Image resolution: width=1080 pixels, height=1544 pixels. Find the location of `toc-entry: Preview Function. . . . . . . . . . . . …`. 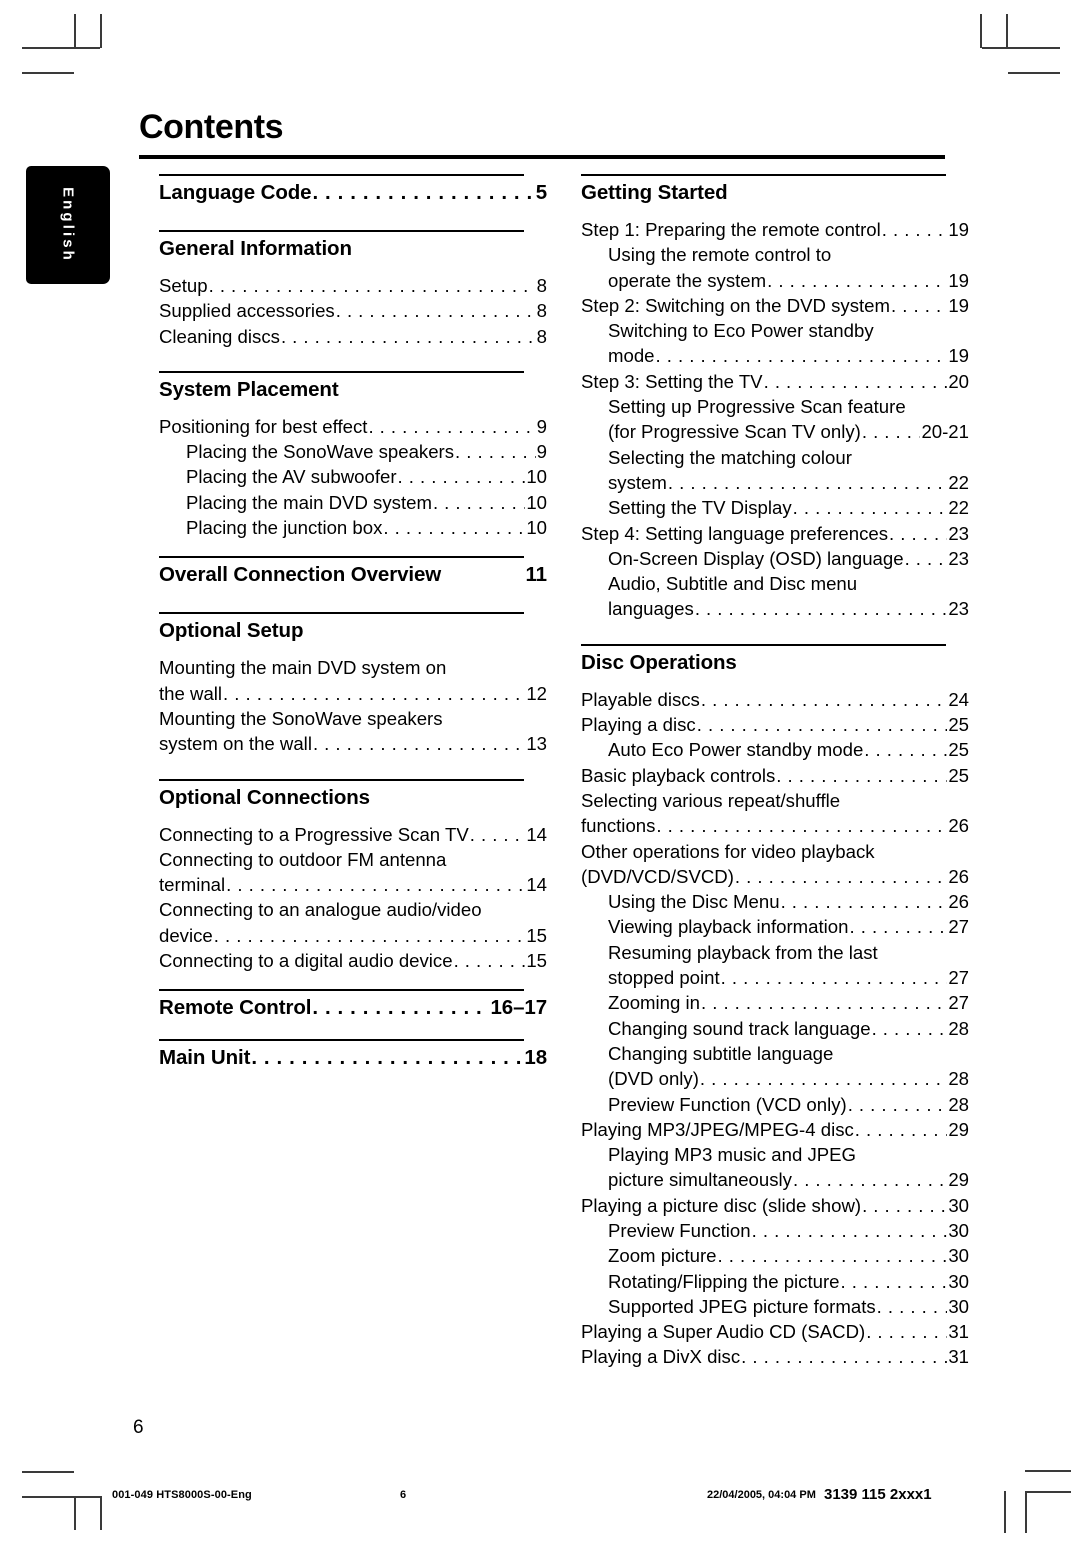

toc-entry: Preview Function. . . . . . . . . . . . … is located at coordinates (775, 1230).